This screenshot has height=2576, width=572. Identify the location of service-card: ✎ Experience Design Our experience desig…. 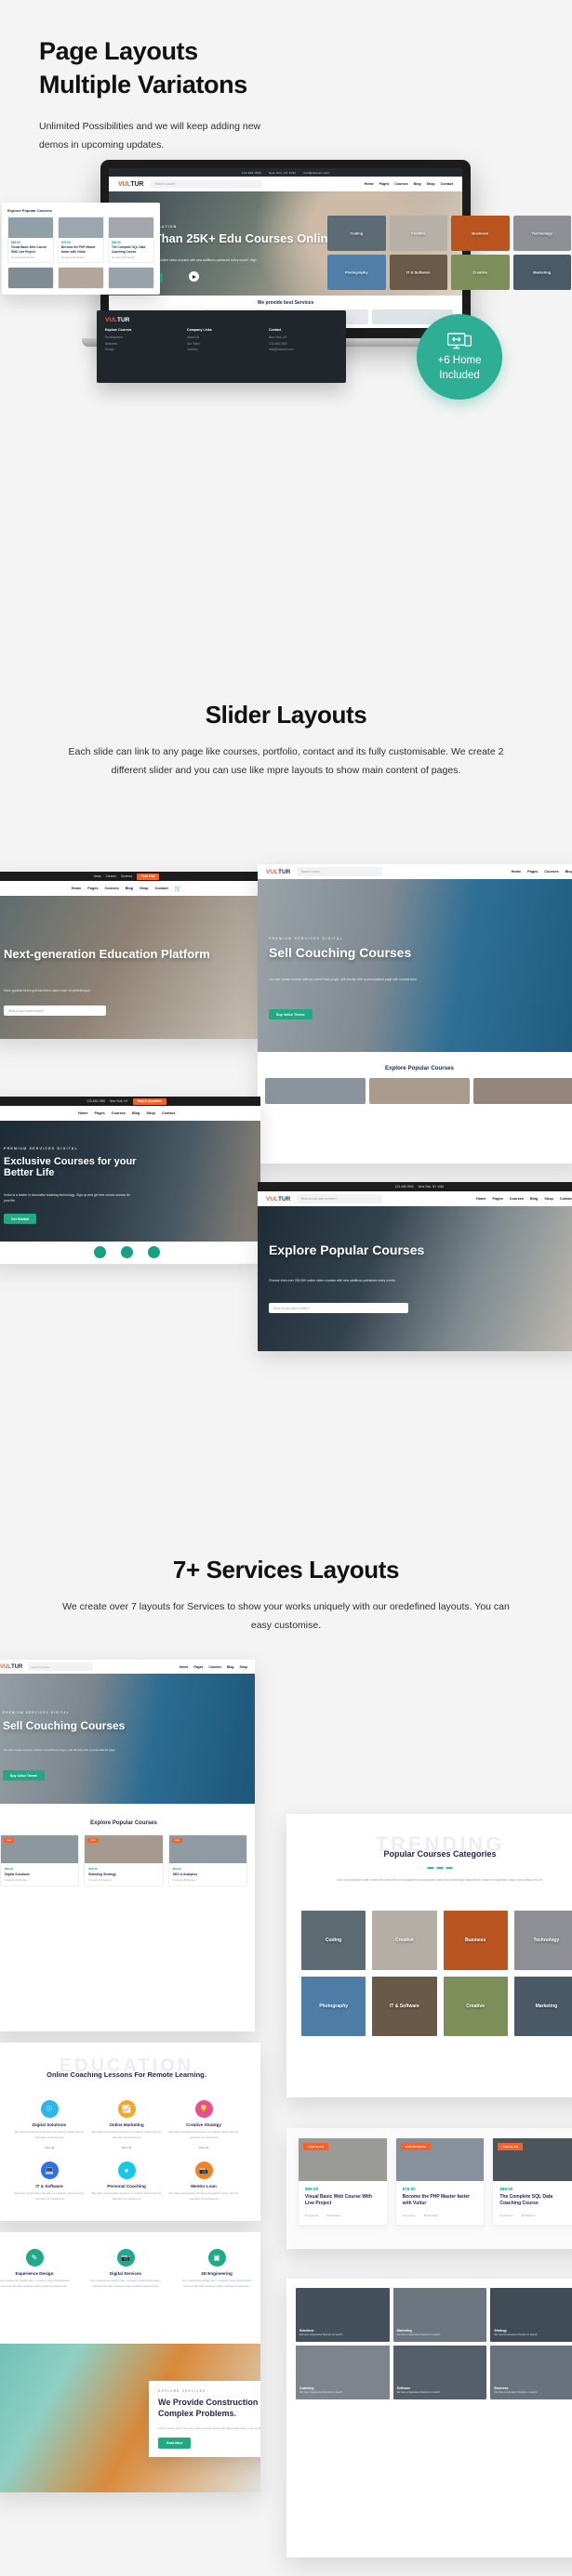
(37, 2269).